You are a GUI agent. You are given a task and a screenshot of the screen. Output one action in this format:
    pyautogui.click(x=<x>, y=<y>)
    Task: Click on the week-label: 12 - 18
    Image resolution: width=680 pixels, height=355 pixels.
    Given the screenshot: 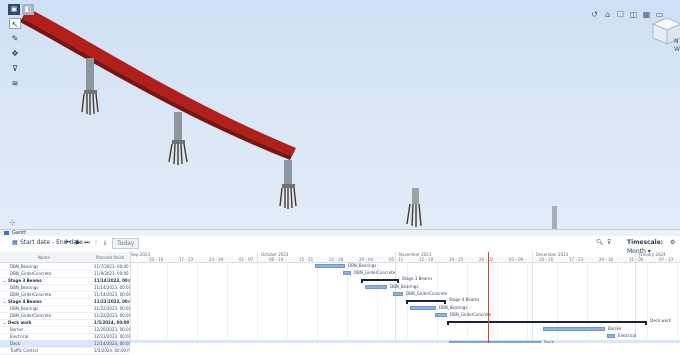 What is the action you would take?
    pyautogui.click(x=426, y=259)
    